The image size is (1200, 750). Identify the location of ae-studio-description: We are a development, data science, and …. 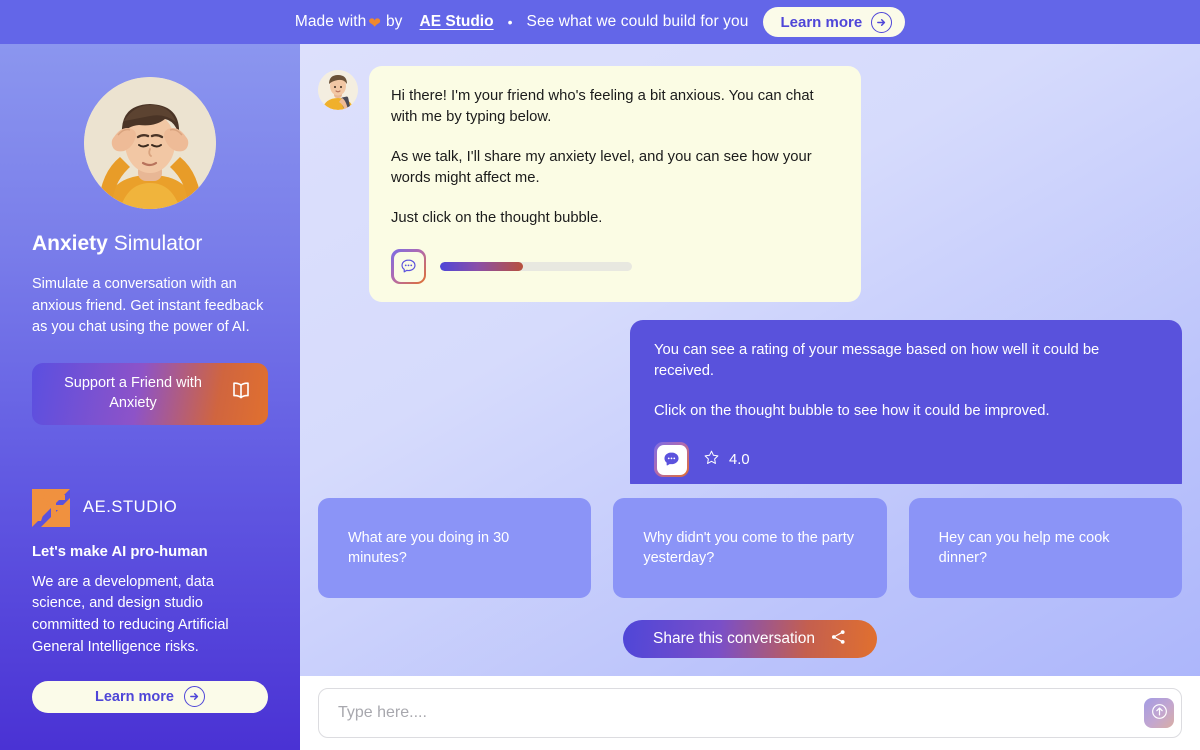
(130, 614).